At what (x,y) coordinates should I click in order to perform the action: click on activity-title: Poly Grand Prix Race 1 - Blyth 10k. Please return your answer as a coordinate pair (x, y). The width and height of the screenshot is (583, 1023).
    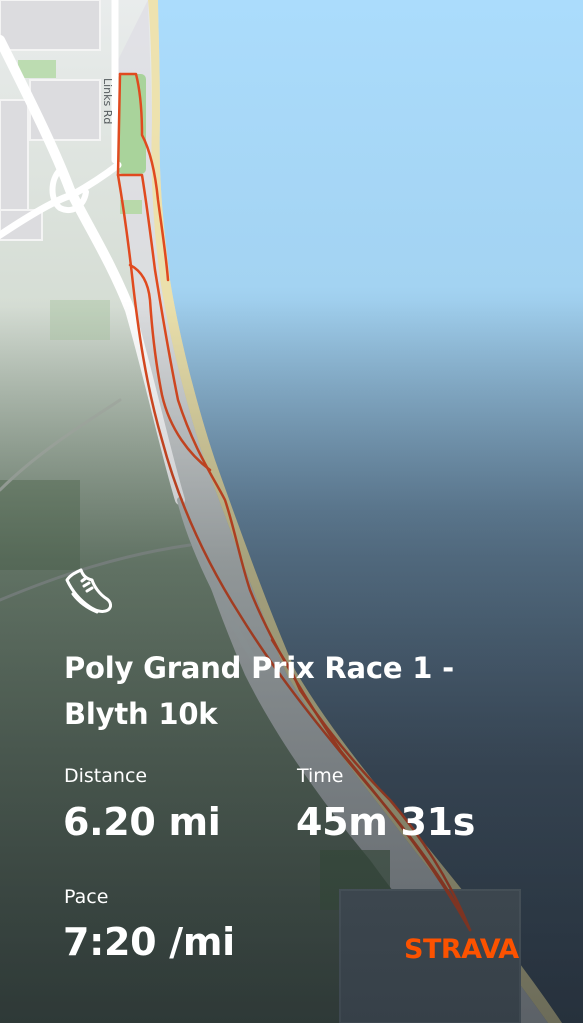
    Looking at the image, I should click on (259, 691).